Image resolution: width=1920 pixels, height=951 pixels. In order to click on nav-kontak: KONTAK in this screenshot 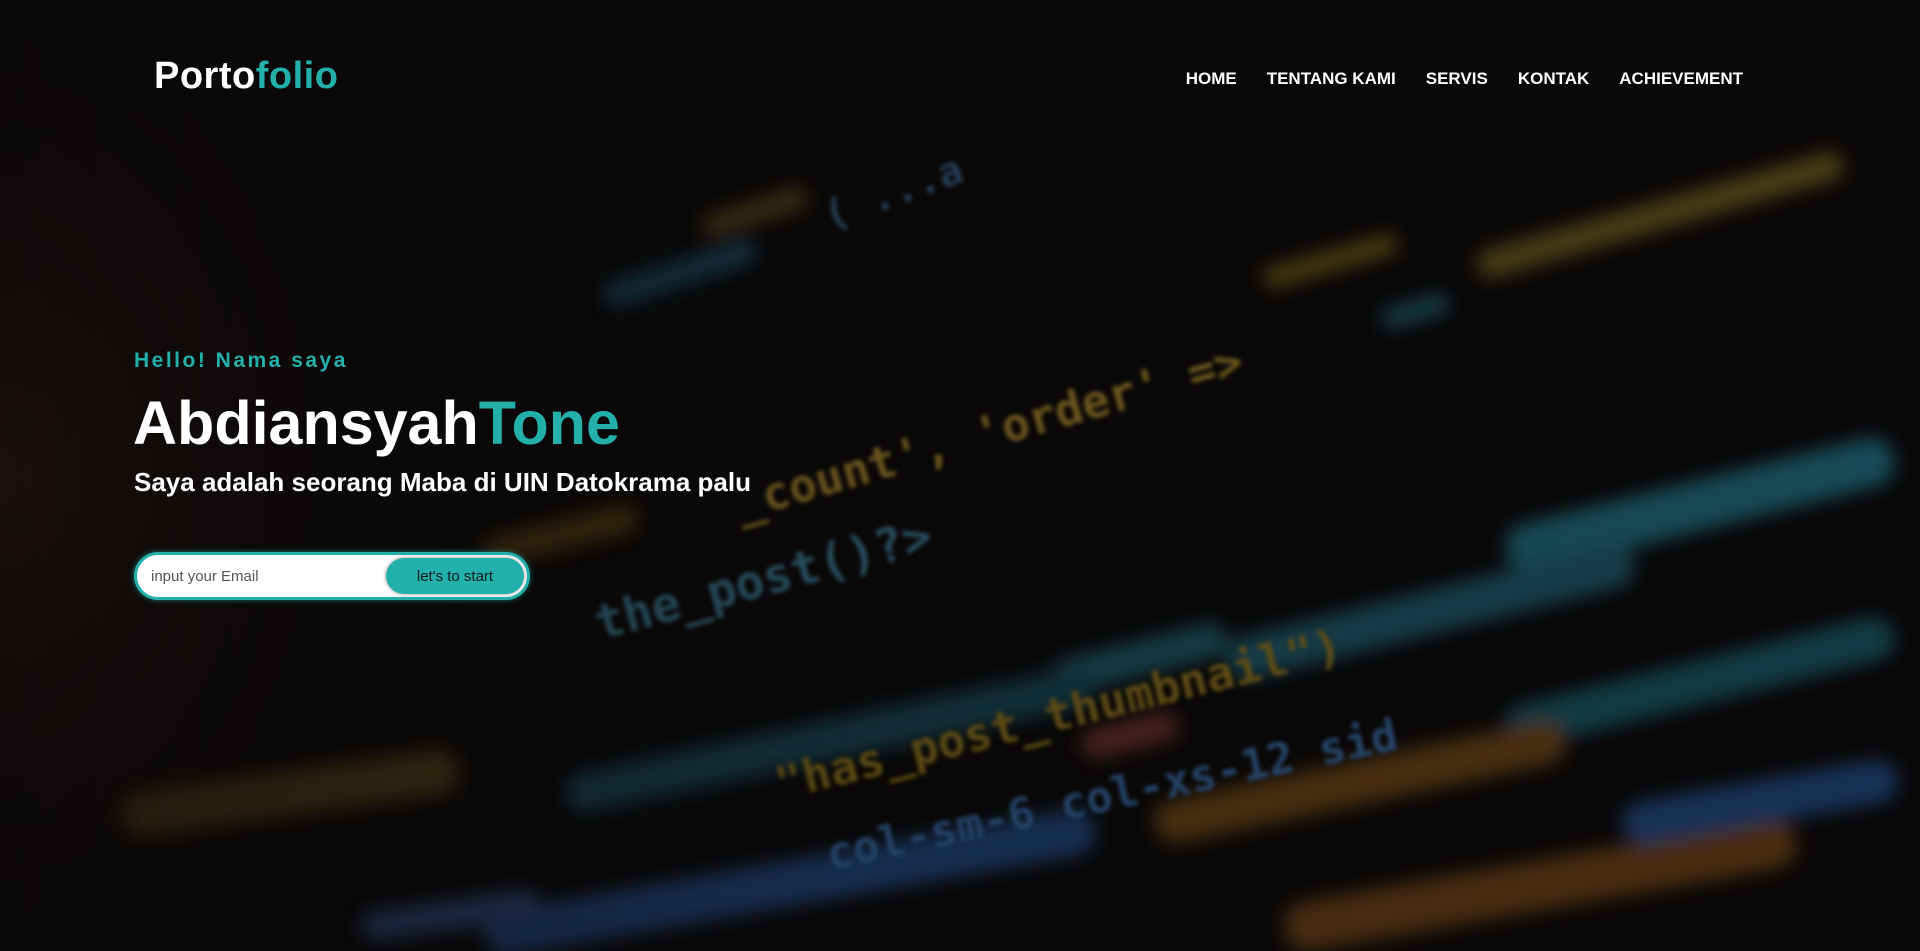, I will do `click(1553, 79)`.